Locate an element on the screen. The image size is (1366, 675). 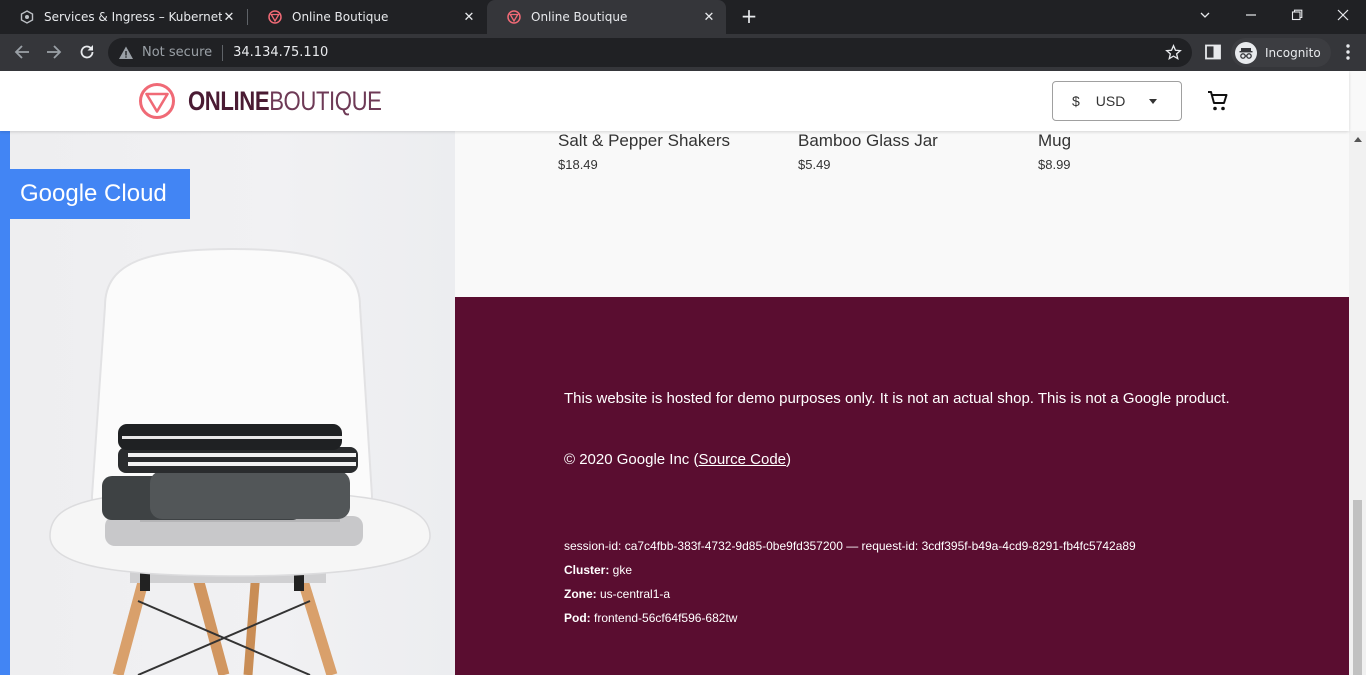
logo-wordmark: ONLINEBOUTIQUE is located at coordinates (285, 101).